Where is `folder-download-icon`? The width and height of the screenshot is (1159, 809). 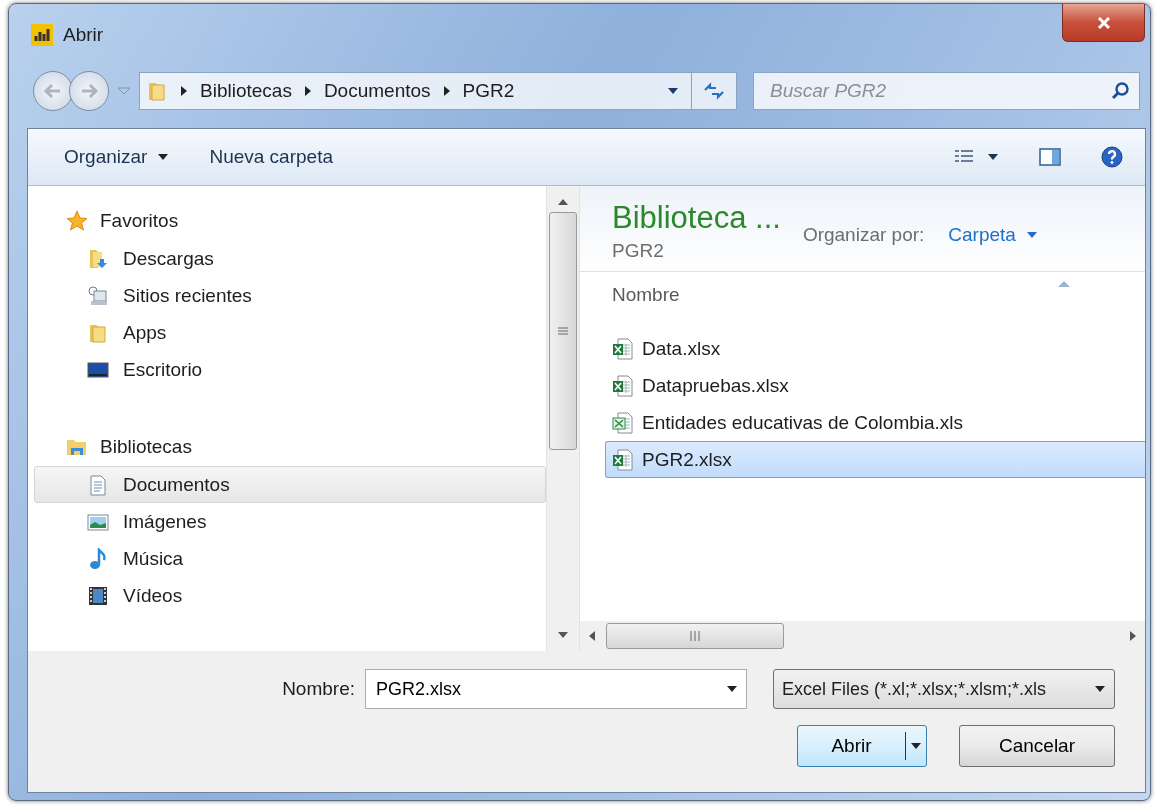
folder-download-icon is located at coordinates (98, 258).